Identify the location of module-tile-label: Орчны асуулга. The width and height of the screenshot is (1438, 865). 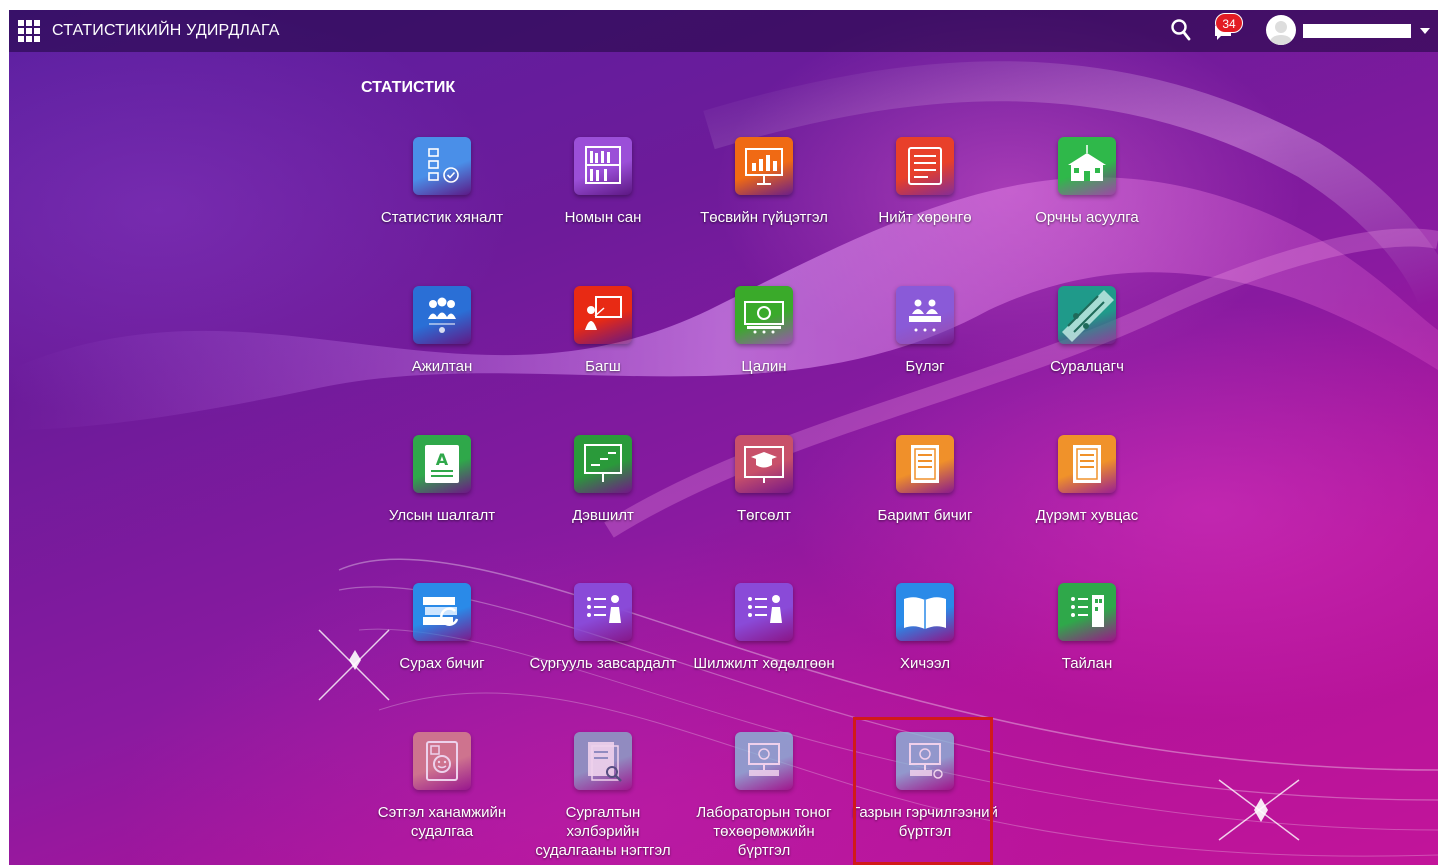
(1087, 217).